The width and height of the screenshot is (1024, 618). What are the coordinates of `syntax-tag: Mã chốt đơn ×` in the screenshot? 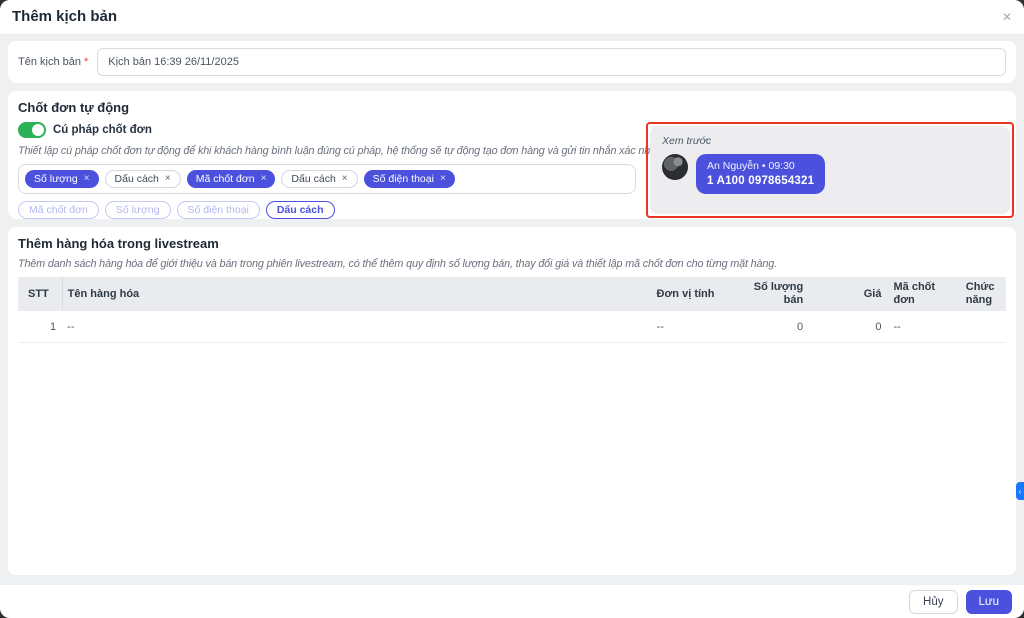 It's located at (231, 179).